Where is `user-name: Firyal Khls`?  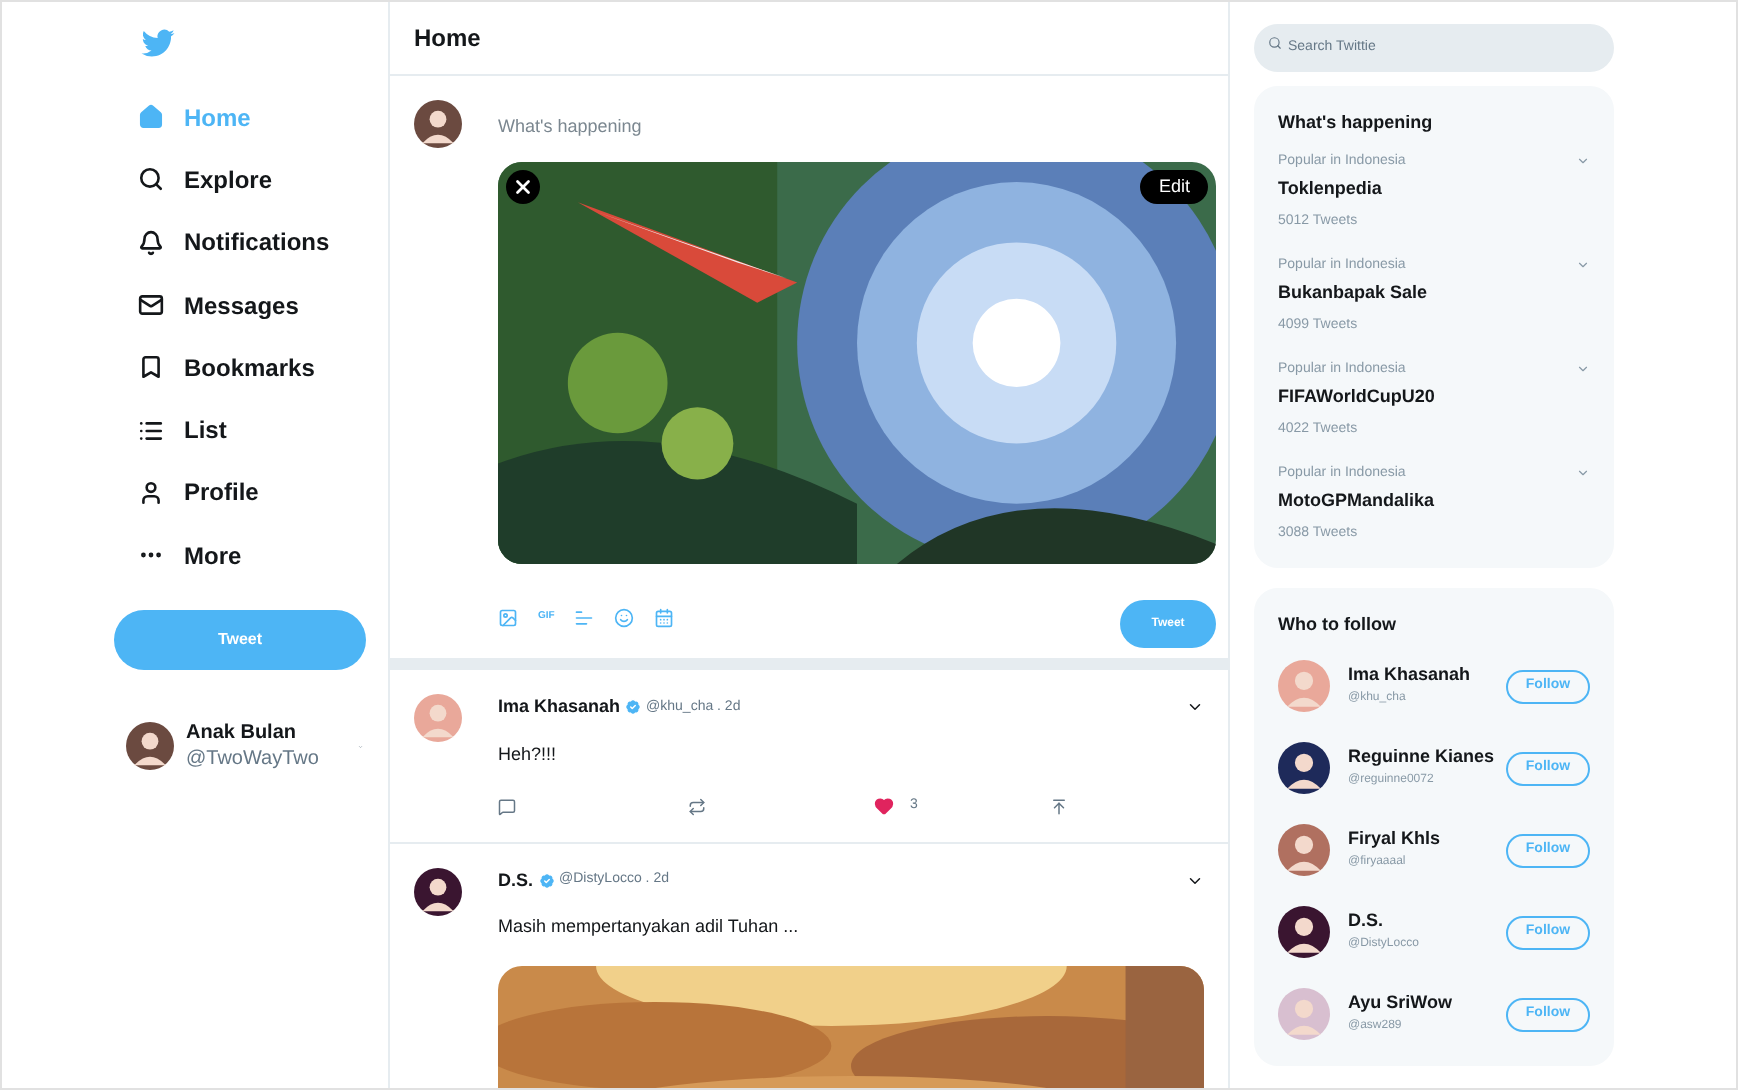
user-name: Firyal Khls is located at coordinates (1394, 838).